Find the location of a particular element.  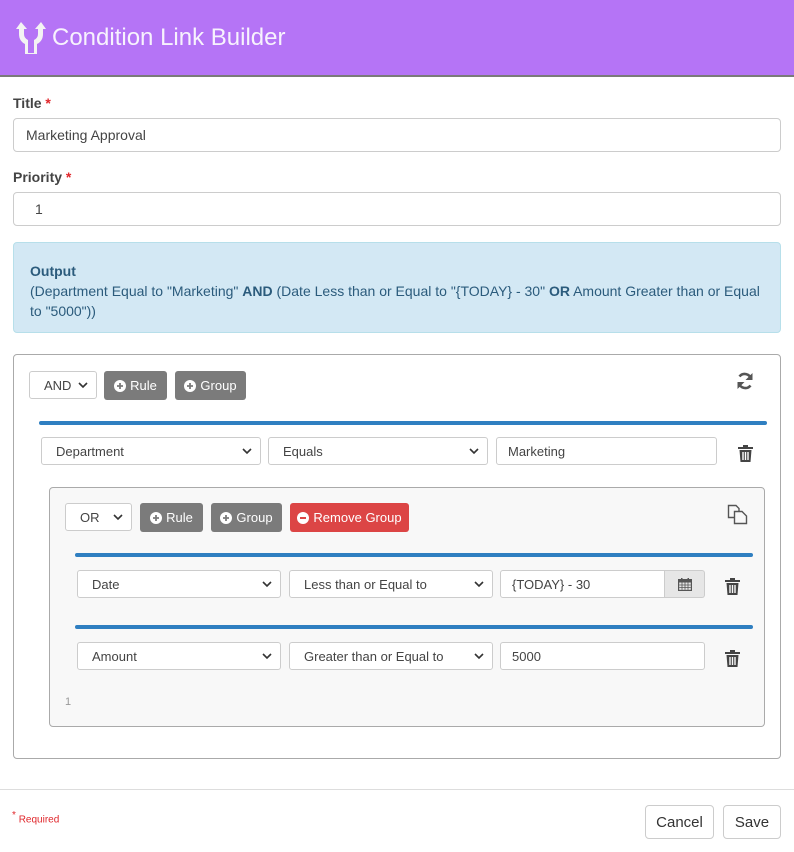

rule-operator-value: Greater than or Equal to is located at coordinates (374, 656).